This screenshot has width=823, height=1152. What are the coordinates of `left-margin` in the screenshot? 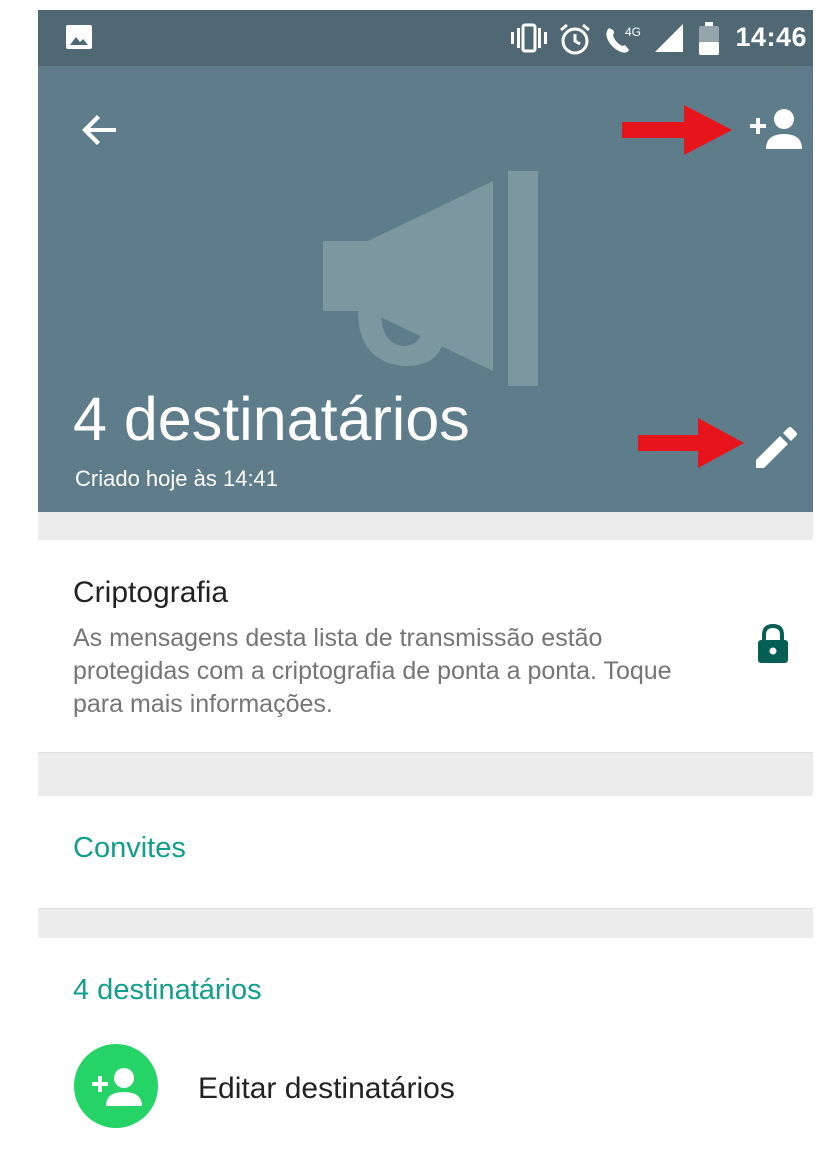 It's located at (19, 576).